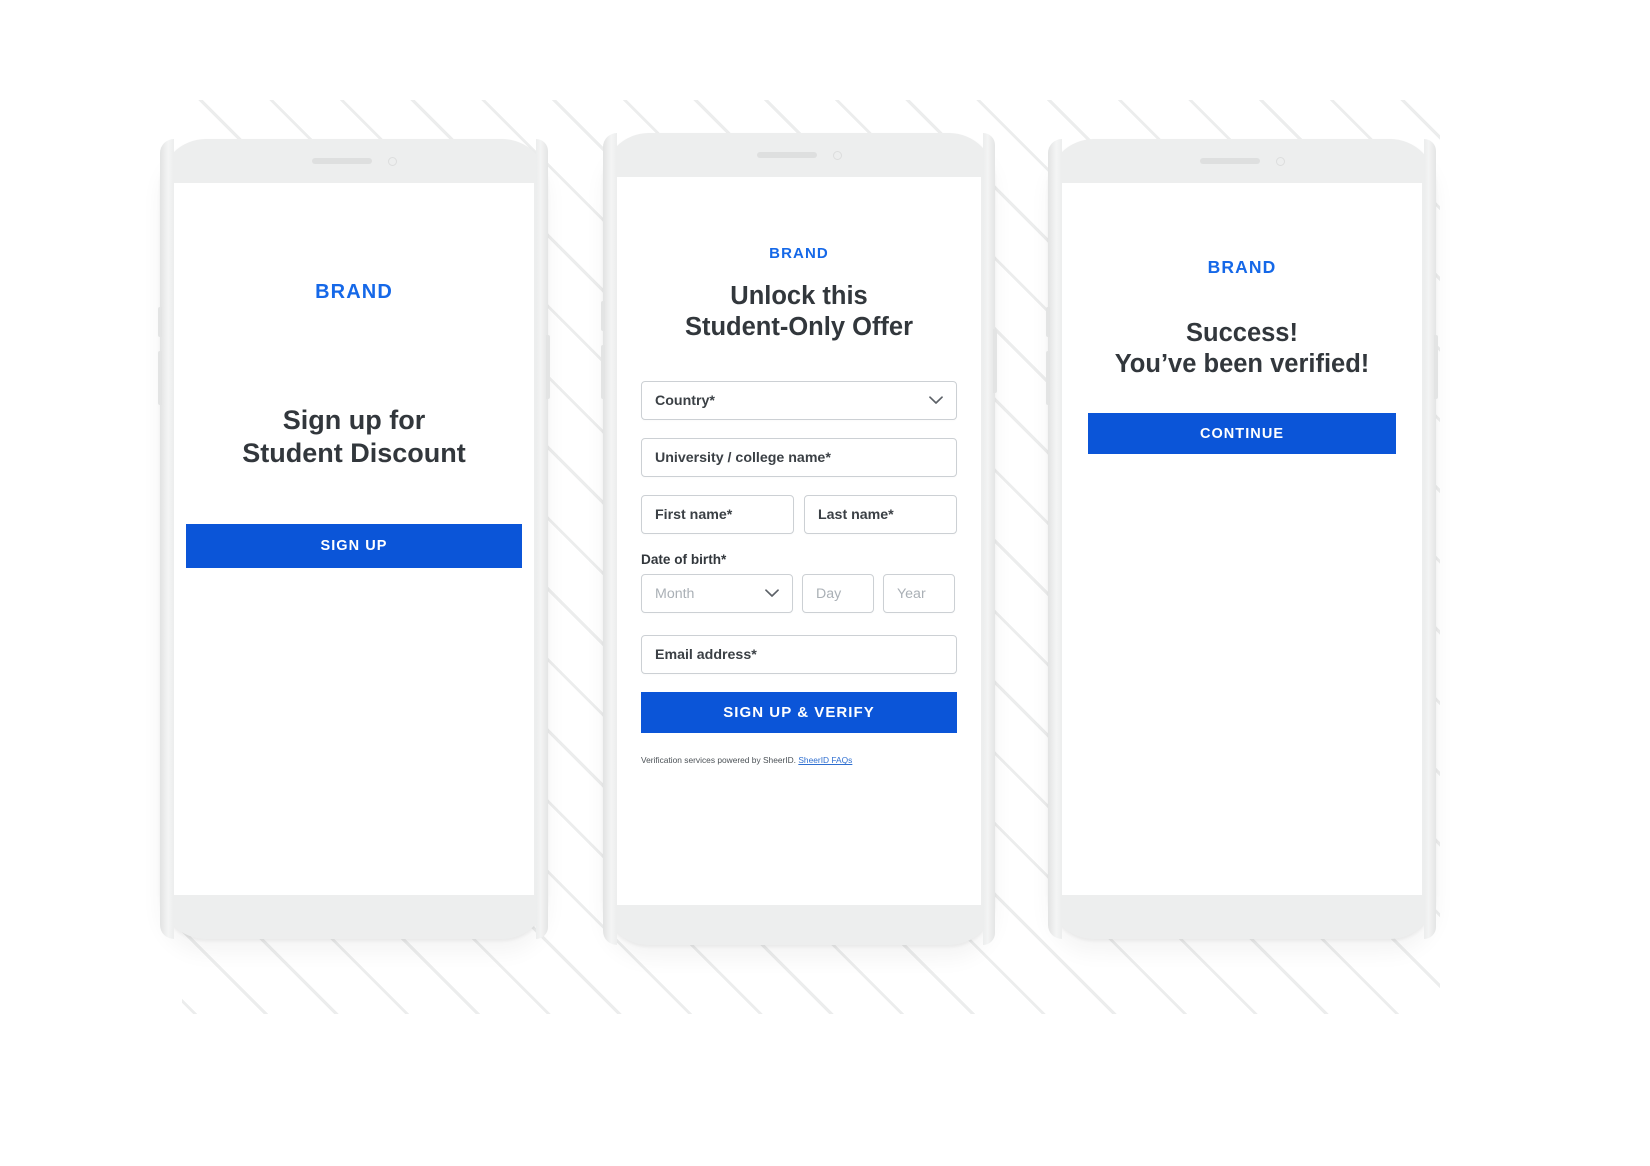 This screenshot has height=1166, width=1650. I want to click on continue-button: CONTINUE, so click(1242, 434).